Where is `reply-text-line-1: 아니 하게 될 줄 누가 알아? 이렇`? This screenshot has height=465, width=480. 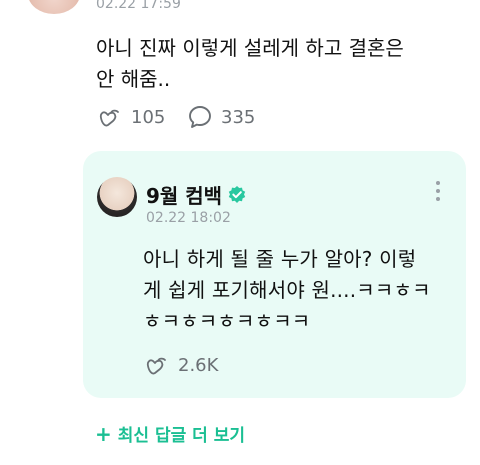
reply-text-line-1: 아니 하게 될 줄 누가 알아? 이렇 is located at coordinates (280, 259).